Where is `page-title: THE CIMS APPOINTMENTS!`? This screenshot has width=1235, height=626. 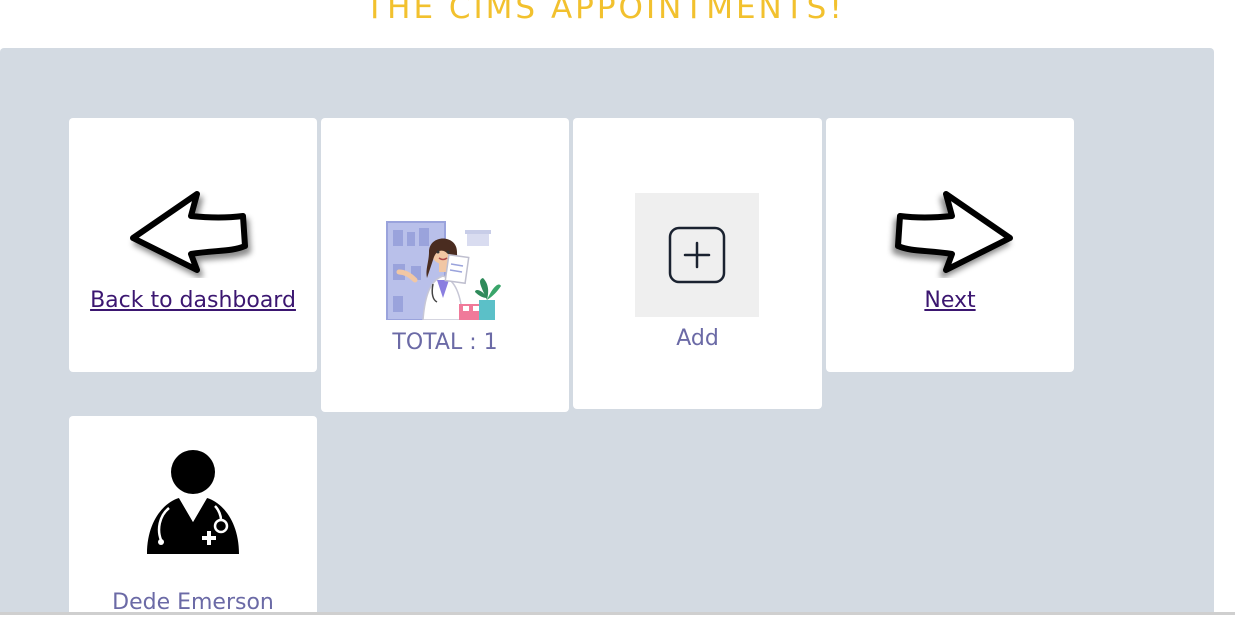 page-title: THE CIMS APPOINTMENTS! is located at coordinates (605, 13).